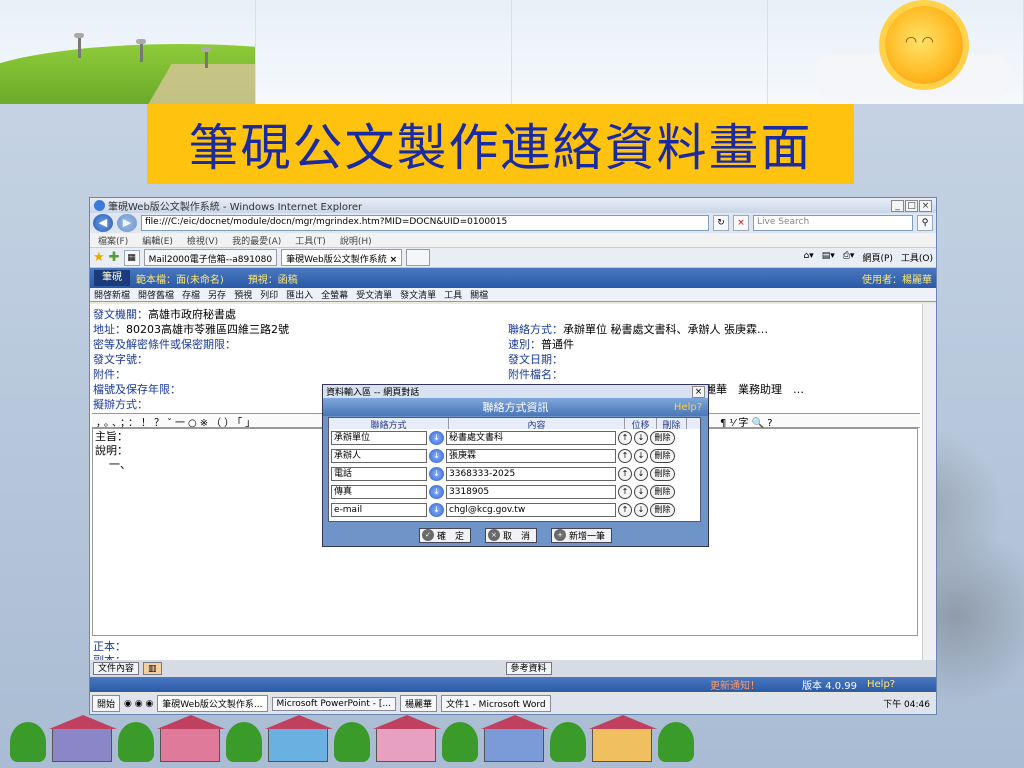 The height and width of the screenshot is (768, 1024). Describe the element at coordinates (99, 257) in the screenshot. I see `favorites-star-icon: ★` at that location.